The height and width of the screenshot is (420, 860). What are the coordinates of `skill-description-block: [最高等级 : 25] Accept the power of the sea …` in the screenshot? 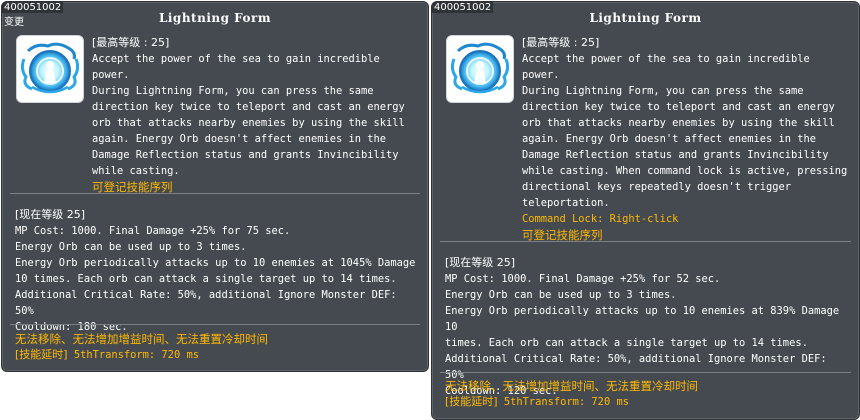 It's located at (257, 115).